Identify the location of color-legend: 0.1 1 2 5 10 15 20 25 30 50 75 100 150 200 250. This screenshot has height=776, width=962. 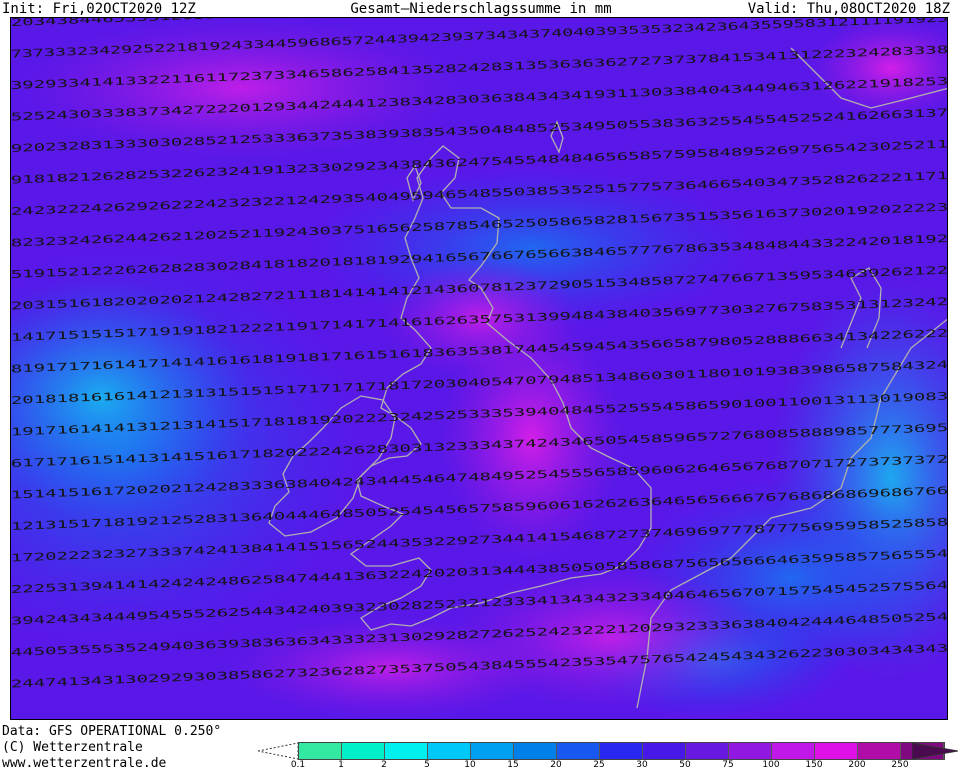
(608, 757).